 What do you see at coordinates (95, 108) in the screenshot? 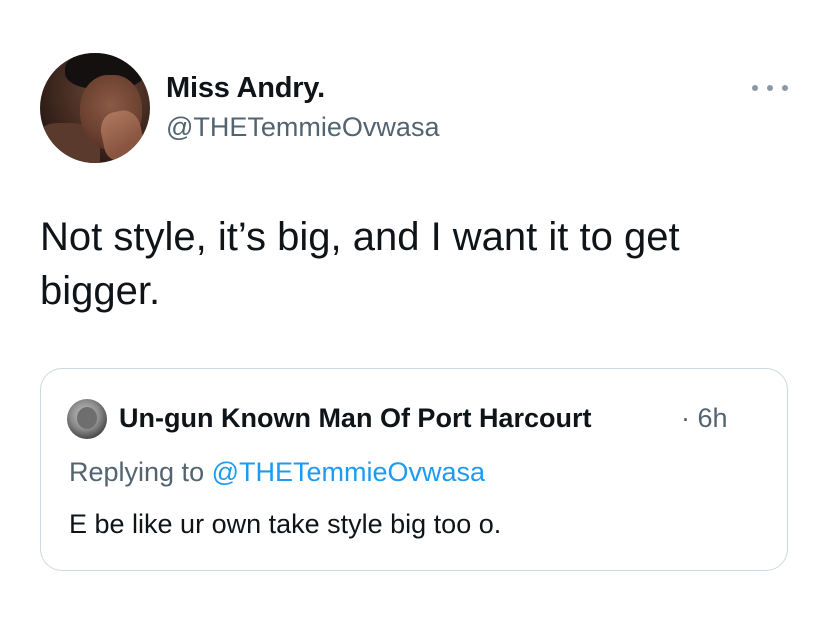
I see `author-avatar` at bounding box center [95, 108].